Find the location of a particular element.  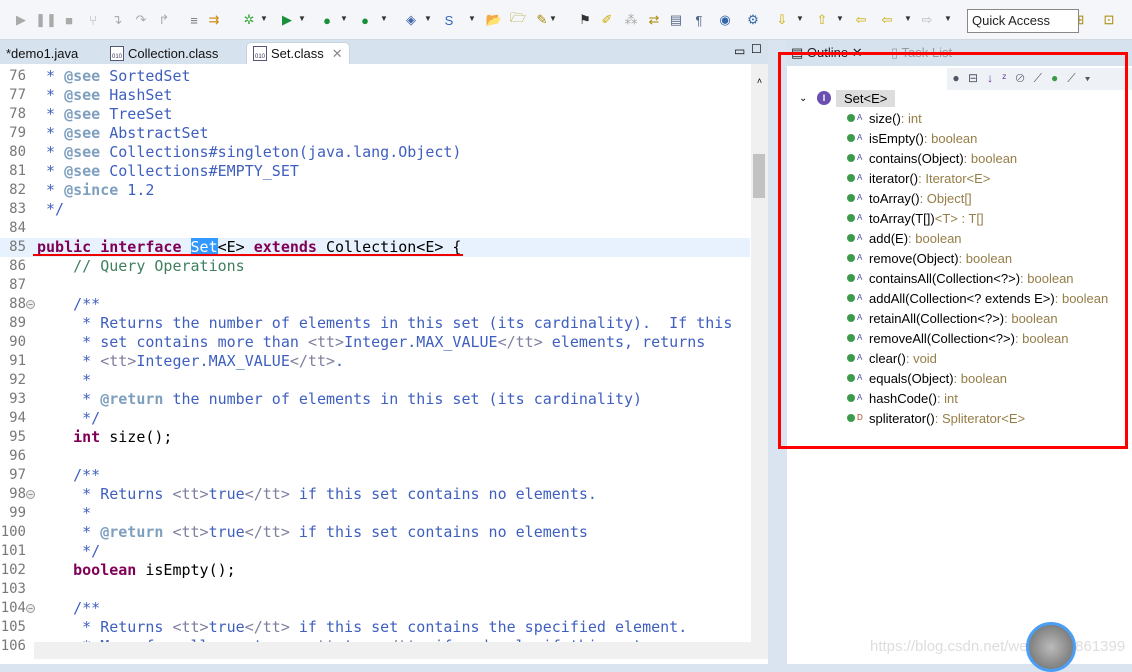

line-number: 87 is located at coordinates (17, 285).